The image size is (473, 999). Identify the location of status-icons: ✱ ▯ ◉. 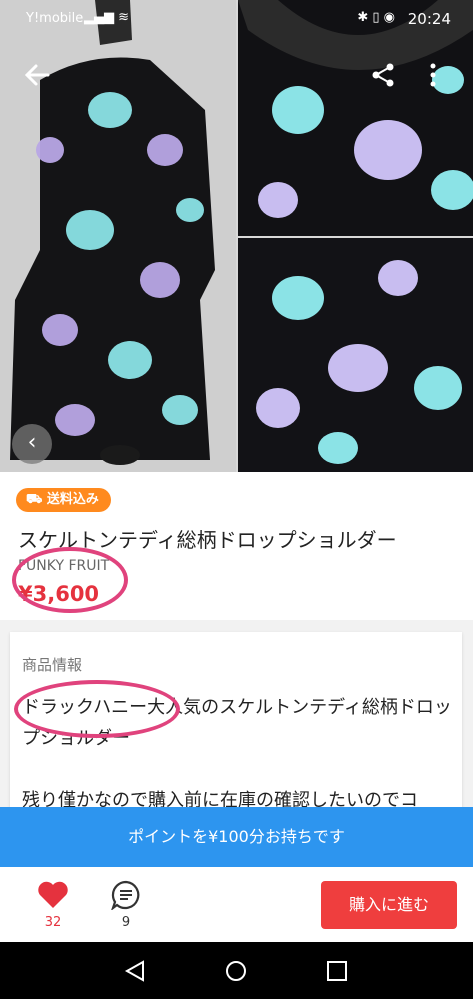
(376, 17).